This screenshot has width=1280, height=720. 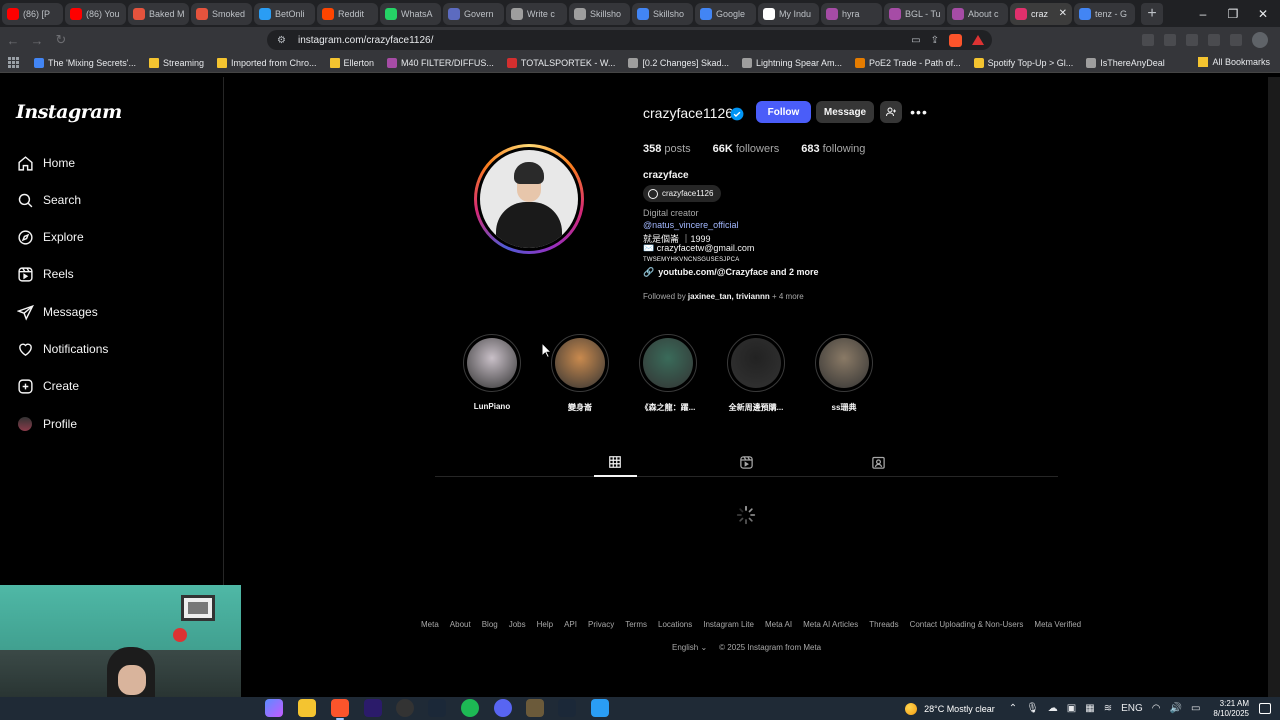 I want to click on footer-link: Help, so click(x=545, y=624).